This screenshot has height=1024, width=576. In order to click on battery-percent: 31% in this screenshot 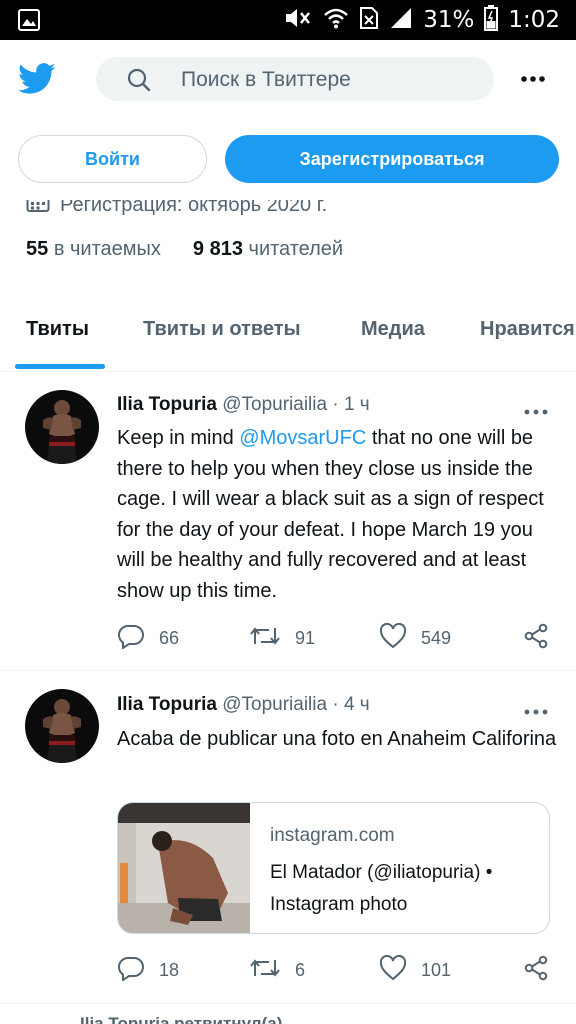, I will do `click(449, 20)`.